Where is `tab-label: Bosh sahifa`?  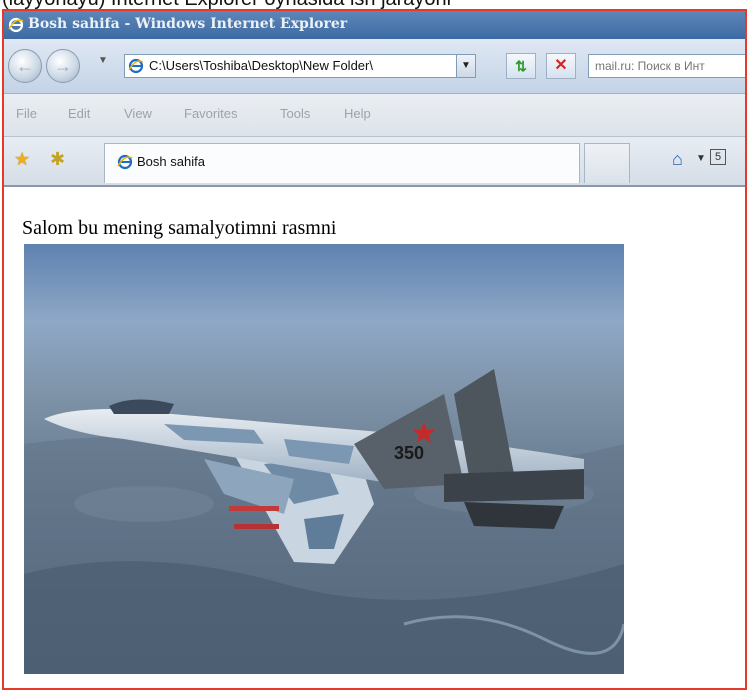 tab-label: Bosh sahifa is located at coordinates (171, 161).